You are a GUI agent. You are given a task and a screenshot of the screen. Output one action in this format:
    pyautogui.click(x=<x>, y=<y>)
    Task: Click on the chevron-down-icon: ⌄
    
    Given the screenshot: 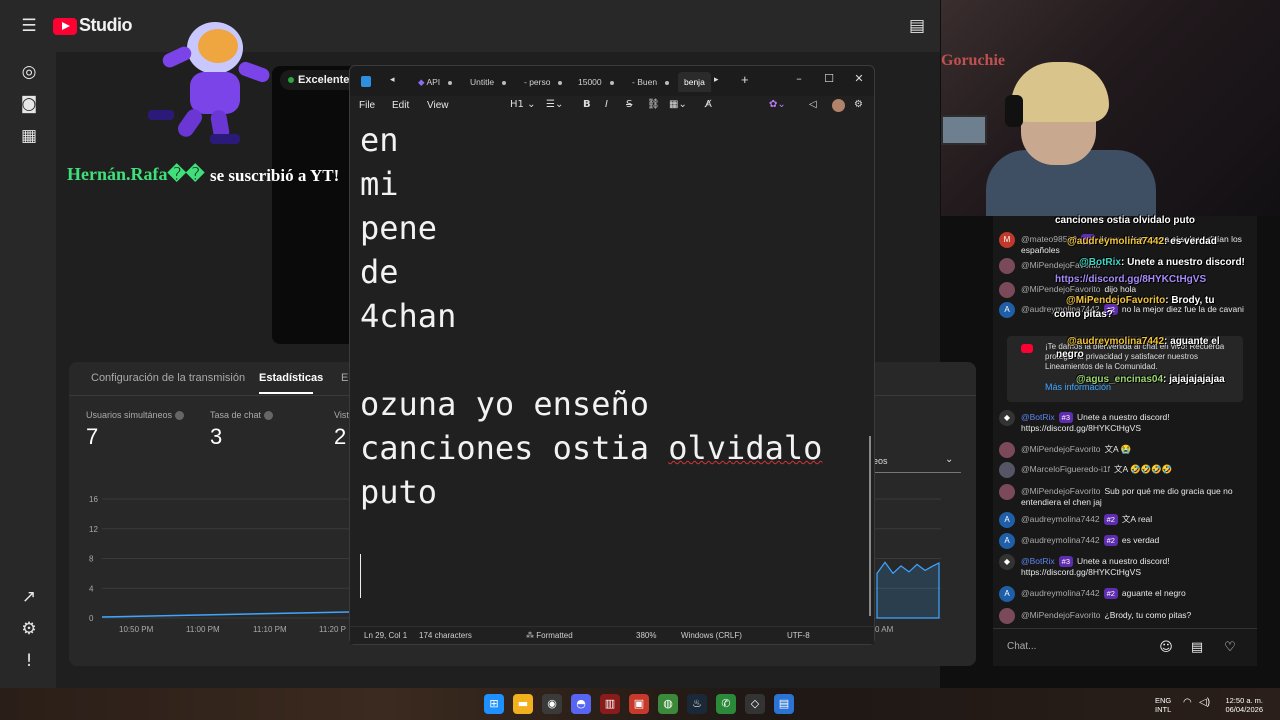 What is the action you would take?
    pyautogui.click(x=949, y=459)
    